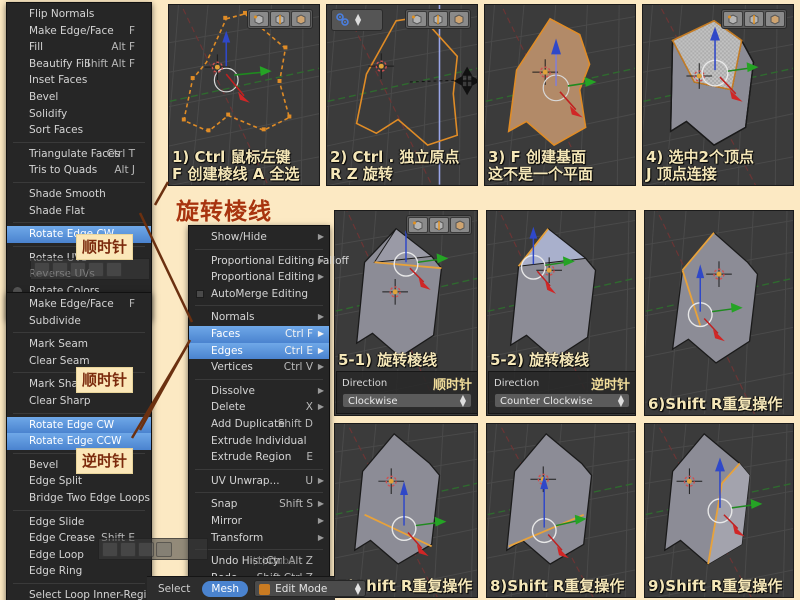 The image size is (800, 600). Describe the element at coordinates (228, 407) in the screenshot. I see `menu-item-label: Delete` at that location.